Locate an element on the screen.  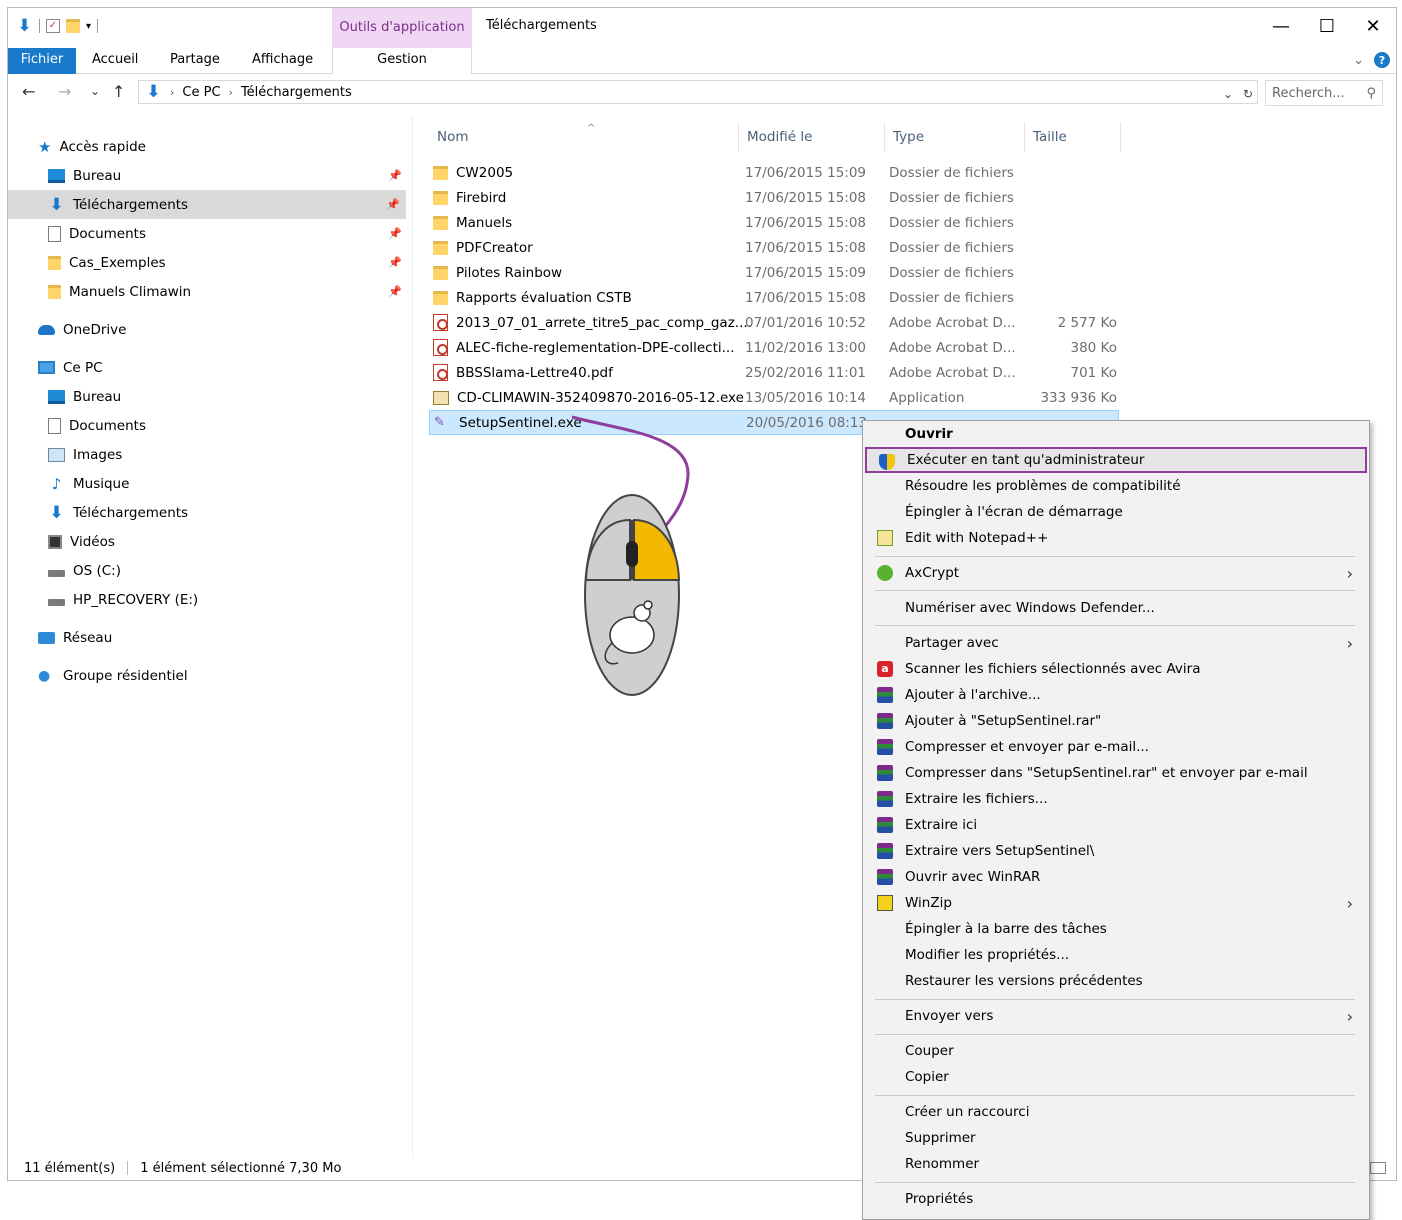
column-header-type: Type is located at coordinates (955, 137).